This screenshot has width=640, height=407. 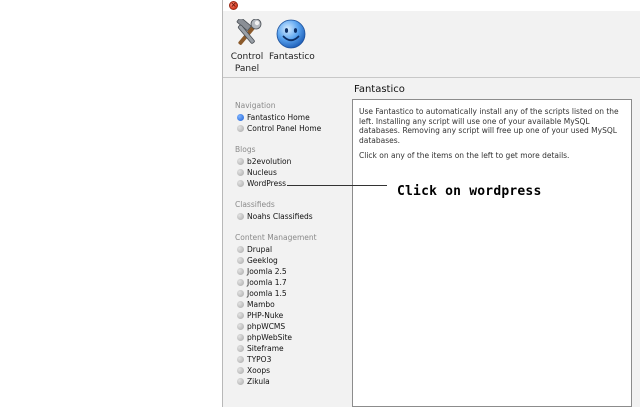 What do you see at coordinates (289, 172) in the screenshot?
I see `sidebar-item-nucleus: Nucleus` at bounding box center [289, 172].